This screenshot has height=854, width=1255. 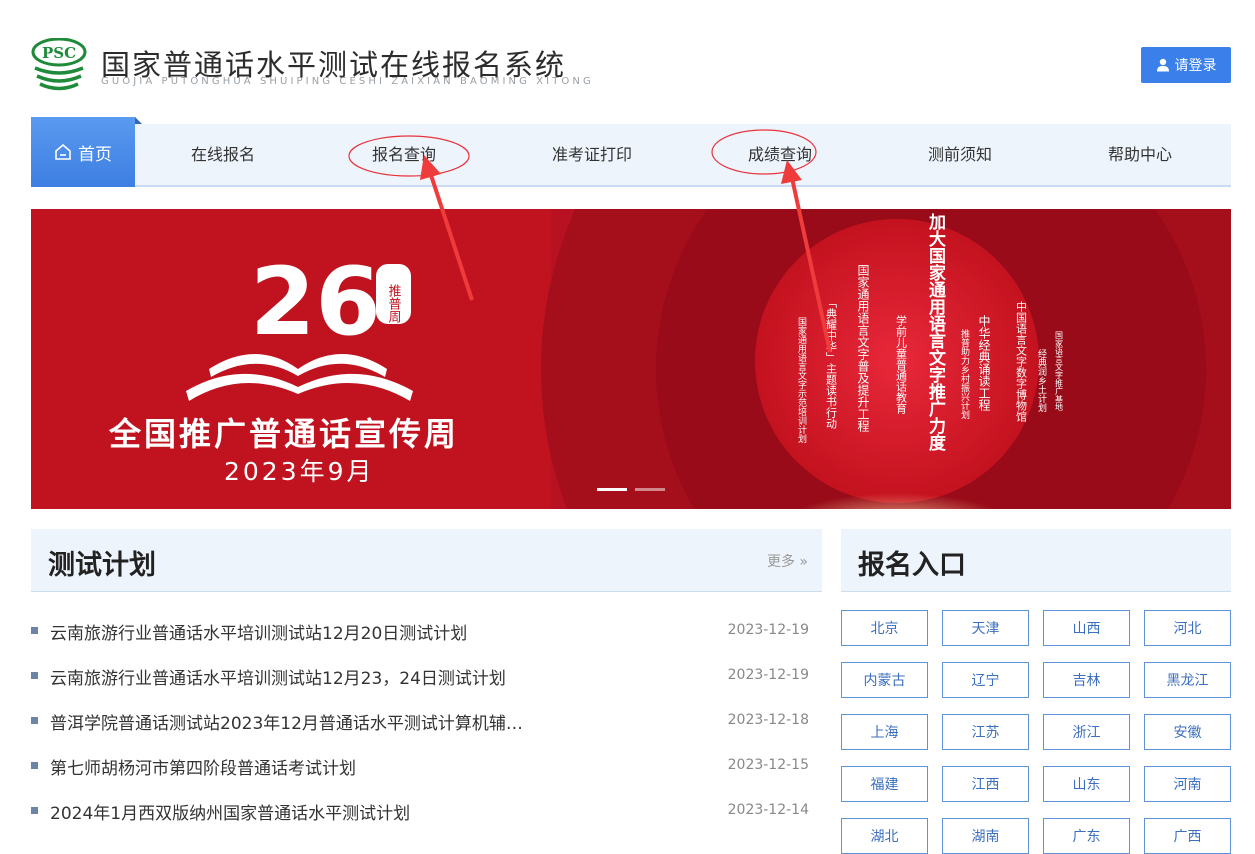 I want to click on list-item-date: 2023-12-18, so click(x=768, y=720).